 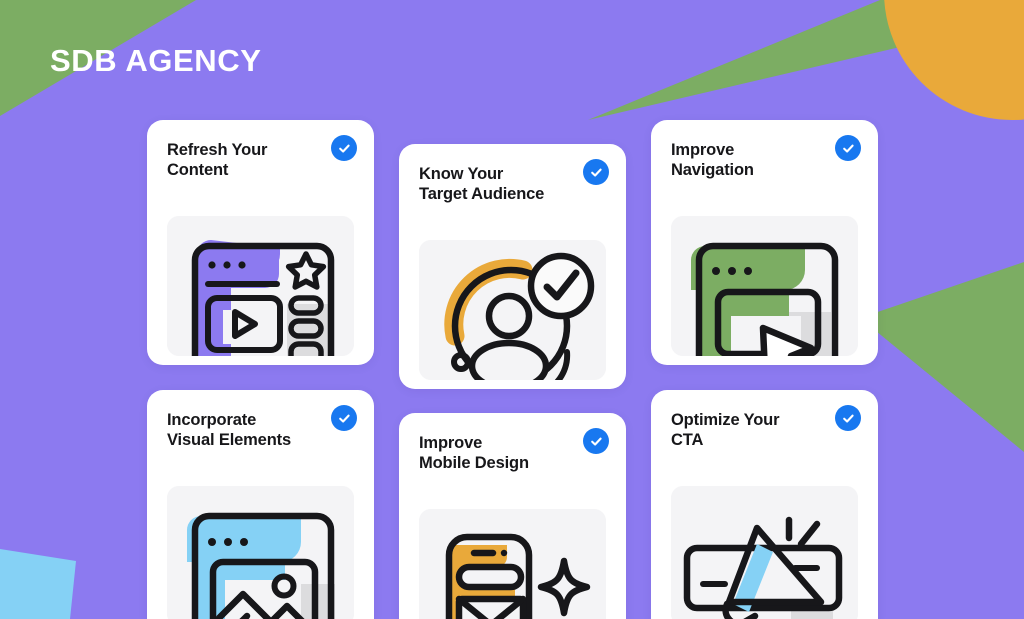 I want to click on blue-quad-bottom-left, so click(x=38, y=584).